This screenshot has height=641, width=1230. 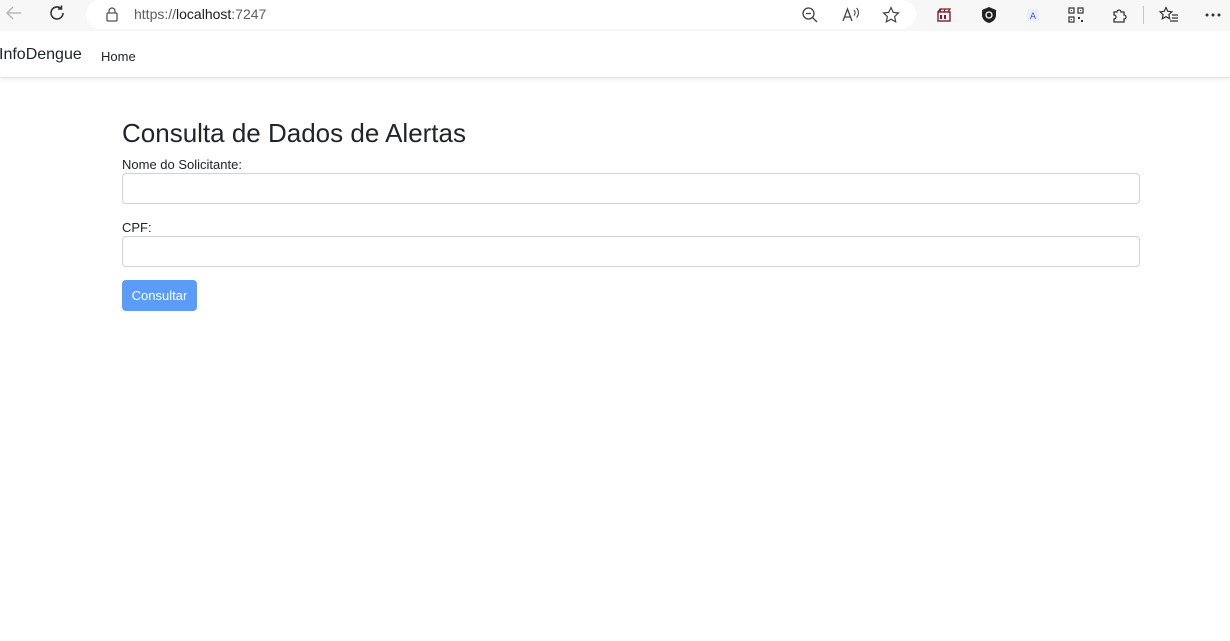 I want to click on extensions-puzzle-icon, so click(x=1120, y=15).